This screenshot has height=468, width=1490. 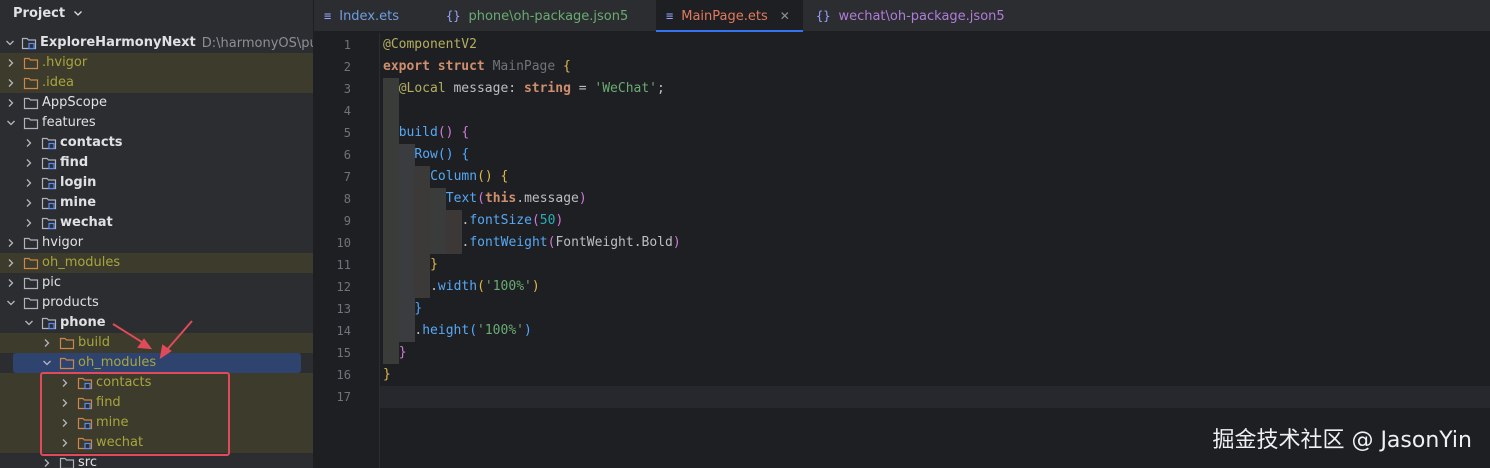 I want to click on code-line: .width('100%'), so click(x=485, y=287).